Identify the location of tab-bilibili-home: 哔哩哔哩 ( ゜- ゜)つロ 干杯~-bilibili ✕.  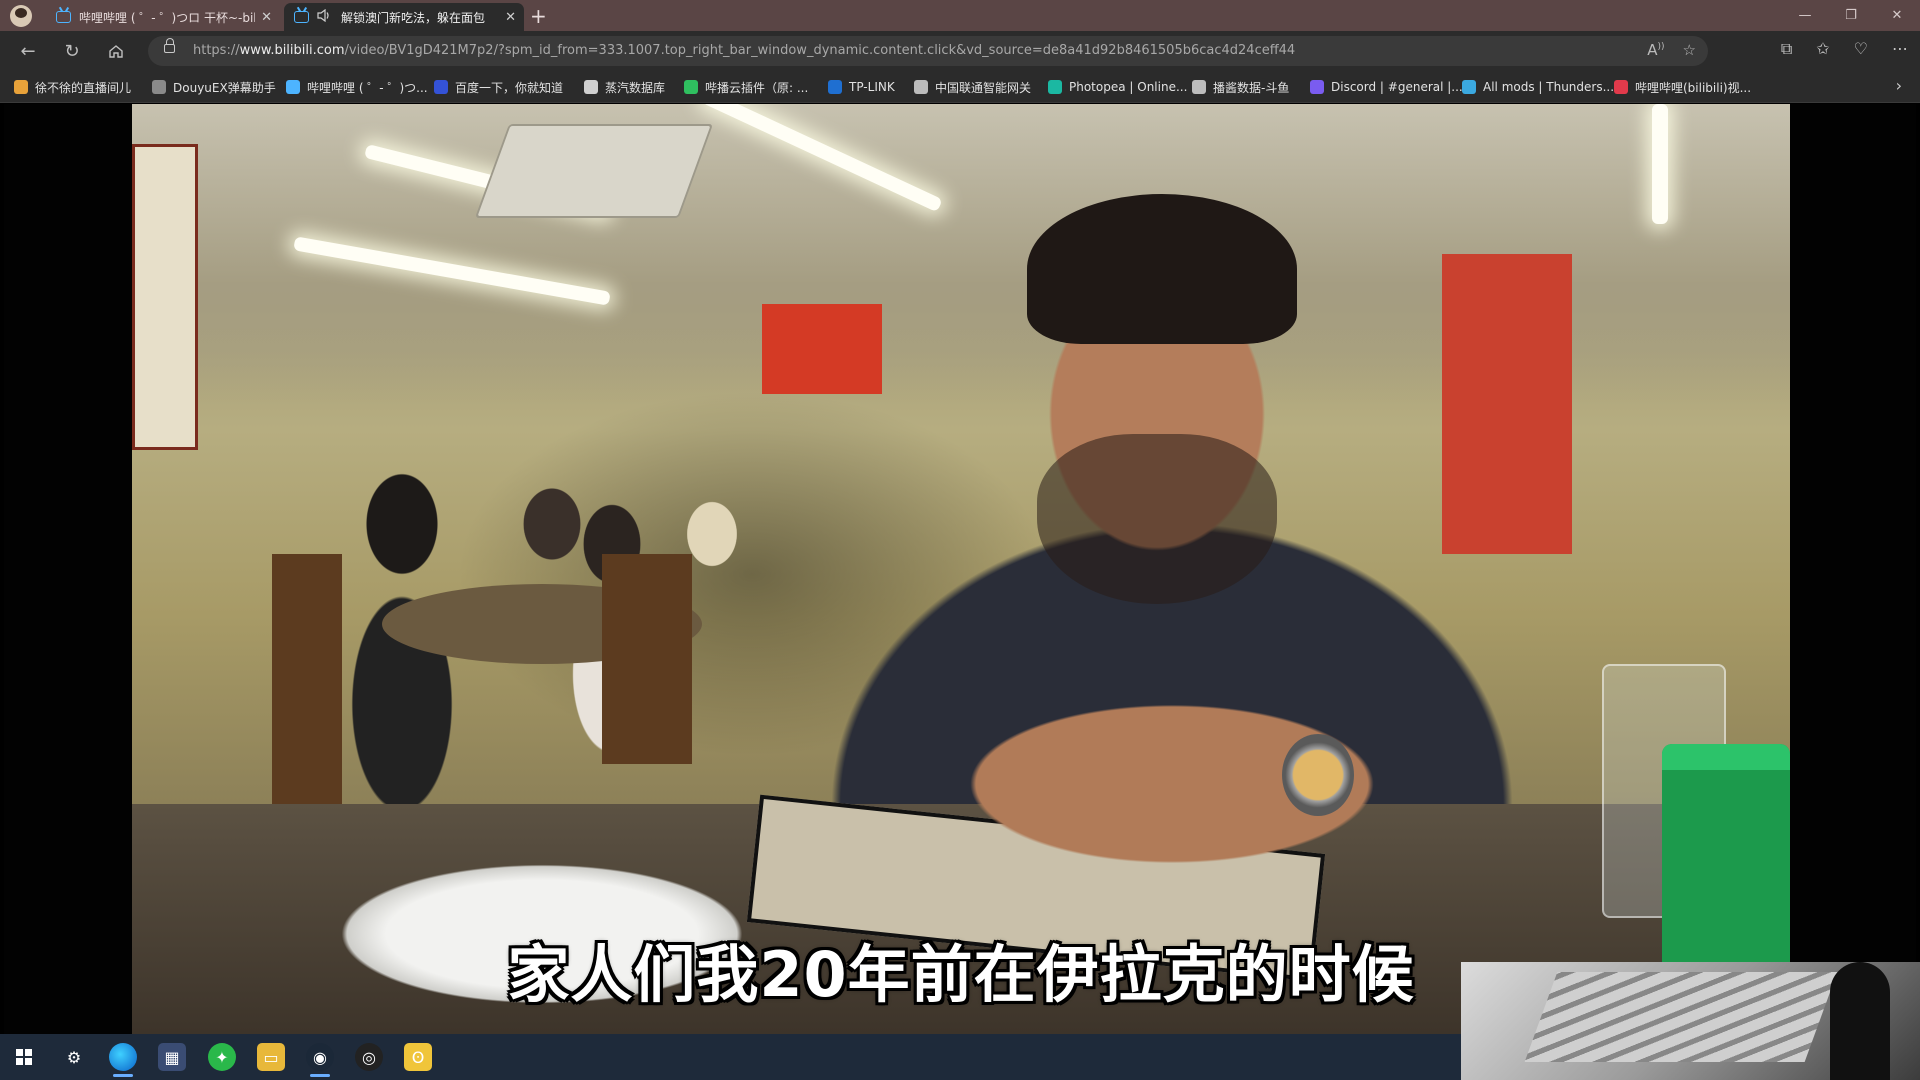
(163, 17).